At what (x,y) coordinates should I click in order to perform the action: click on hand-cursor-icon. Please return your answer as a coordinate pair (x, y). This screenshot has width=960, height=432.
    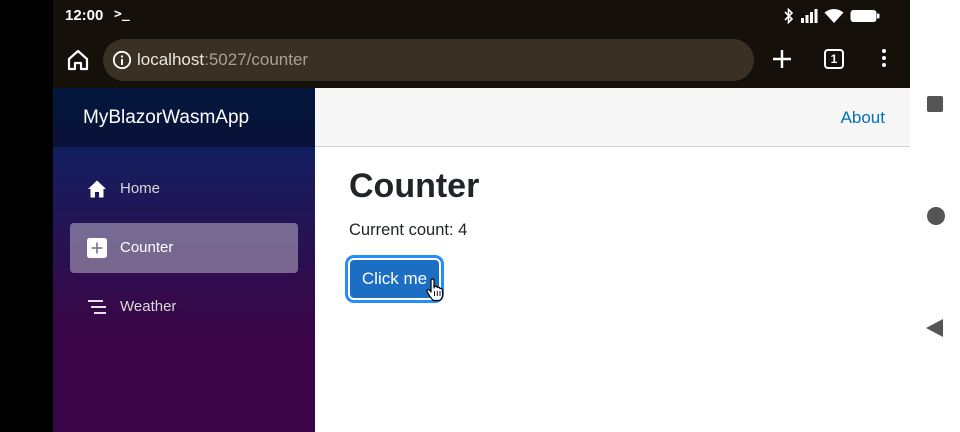
    Looking at the image, I should click on (435, 290).